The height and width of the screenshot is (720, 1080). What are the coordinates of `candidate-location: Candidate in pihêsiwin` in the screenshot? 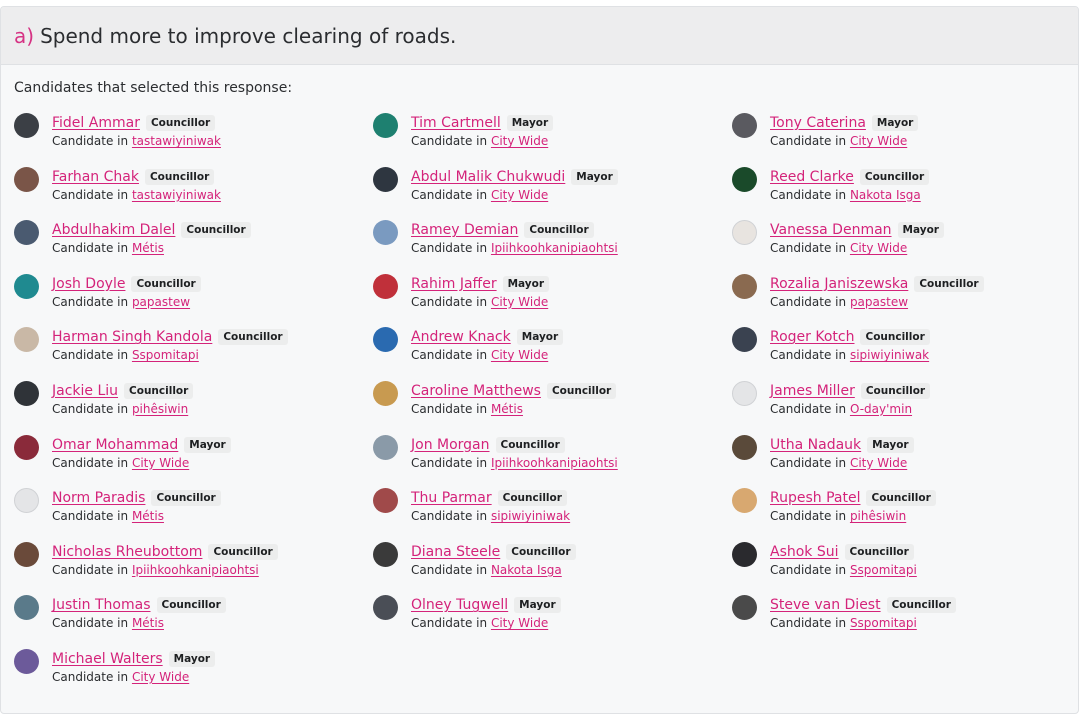 It's located at (853, 516).